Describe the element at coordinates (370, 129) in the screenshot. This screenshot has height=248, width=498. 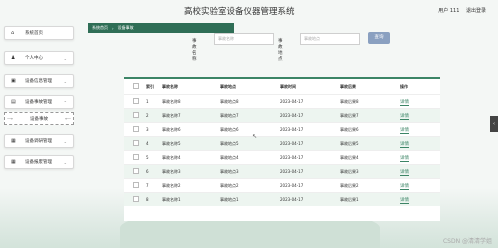
I see `accident-result: 事故后果6` at that location.